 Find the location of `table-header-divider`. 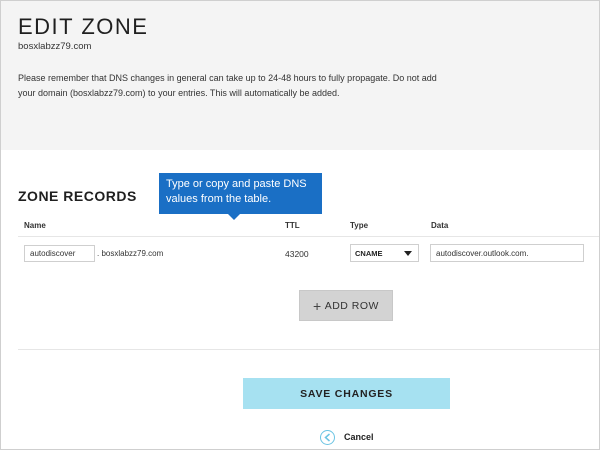

table-header-divider is located at coordinates (309, 236).